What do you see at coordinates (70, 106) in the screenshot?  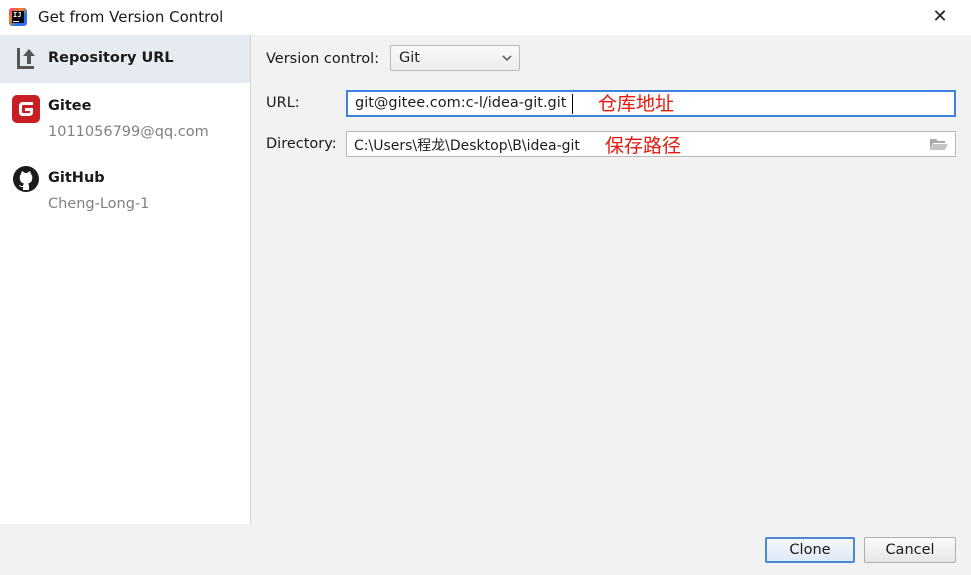 I see `sidebar-item-label: Gitee` at bounding box center [70, 106].